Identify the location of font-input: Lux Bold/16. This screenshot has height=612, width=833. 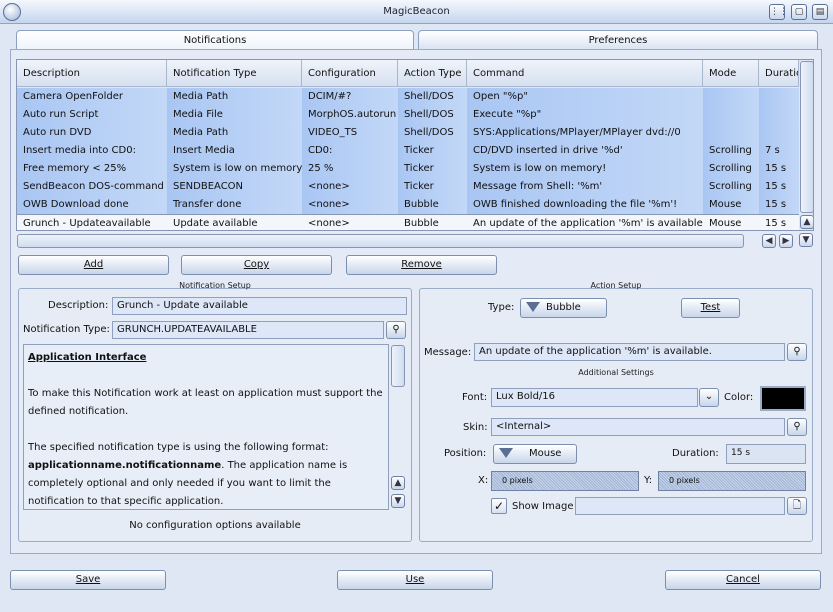
(594, 397).